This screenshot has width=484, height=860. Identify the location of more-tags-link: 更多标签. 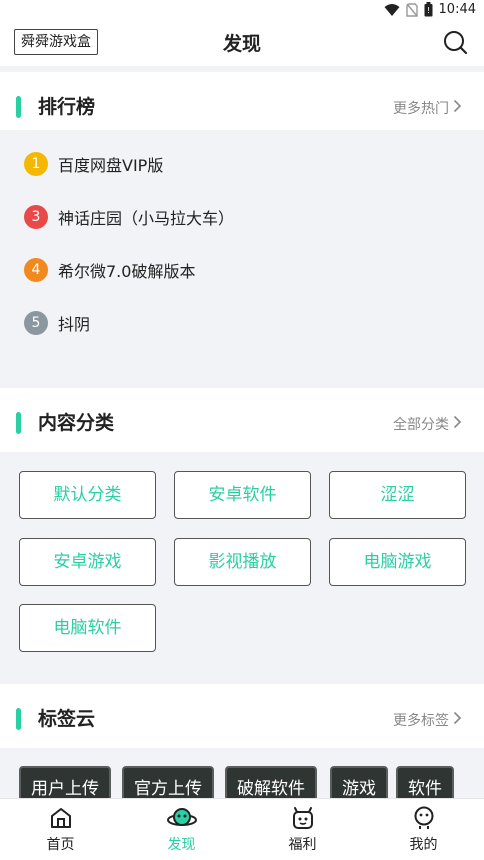
(427, 720).